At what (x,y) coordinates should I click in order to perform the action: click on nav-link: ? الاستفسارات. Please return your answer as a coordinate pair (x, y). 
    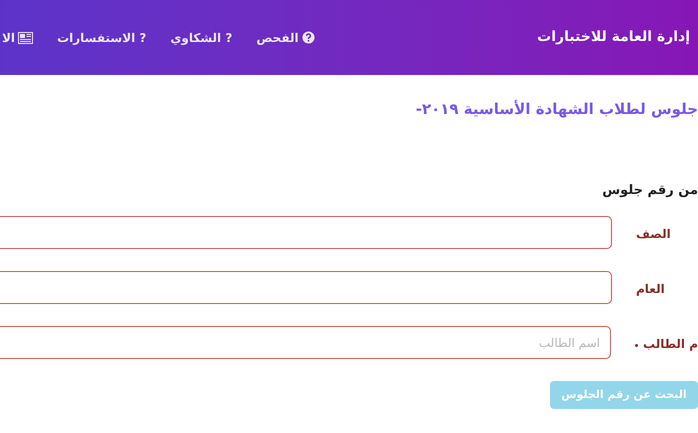
    Looking at the image, I should click on (101, 37).